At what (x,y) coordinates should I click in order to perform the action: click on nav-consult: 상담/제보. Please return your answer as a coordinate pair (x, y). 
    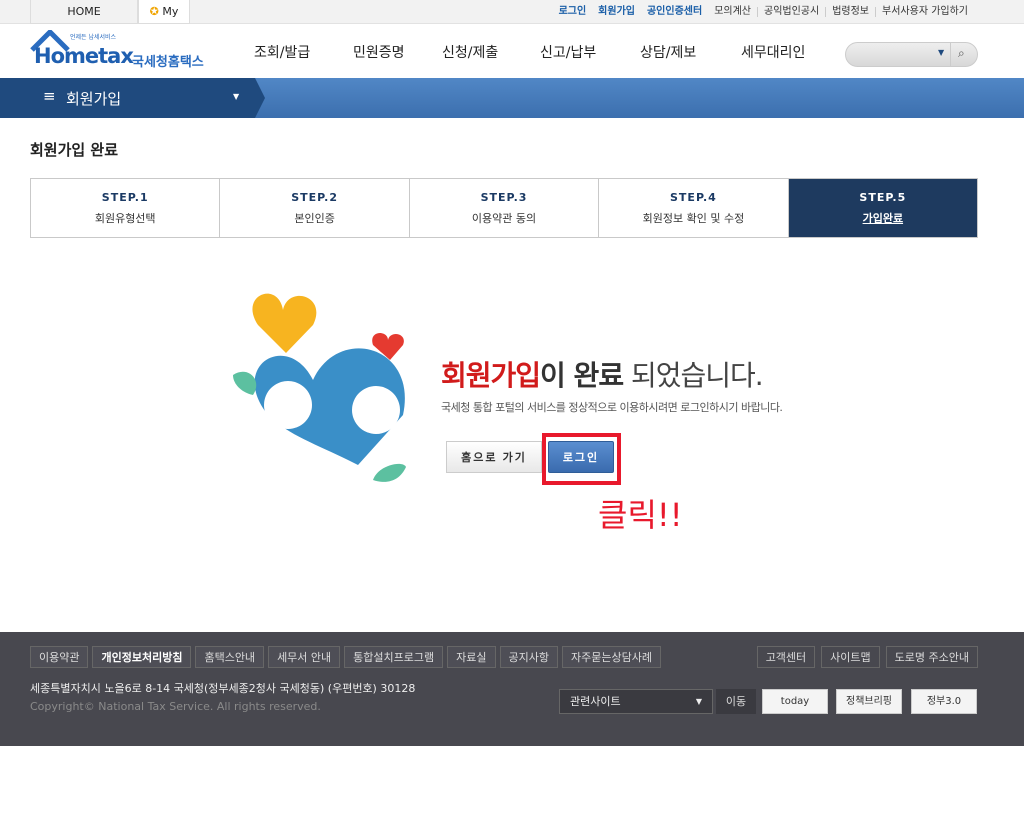
    Looking at the image, I should click on (668, 51).